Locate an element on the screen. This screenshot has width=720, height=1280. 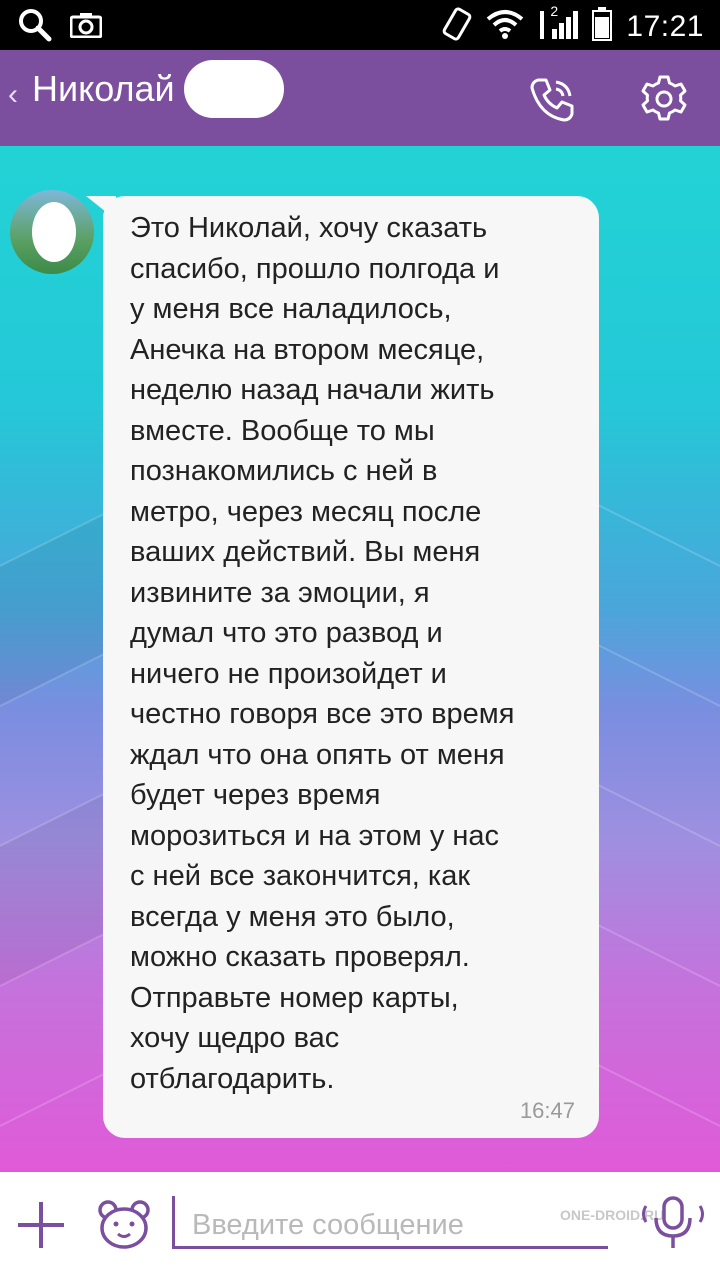
redacted-face is located at coordinates (54, 232).